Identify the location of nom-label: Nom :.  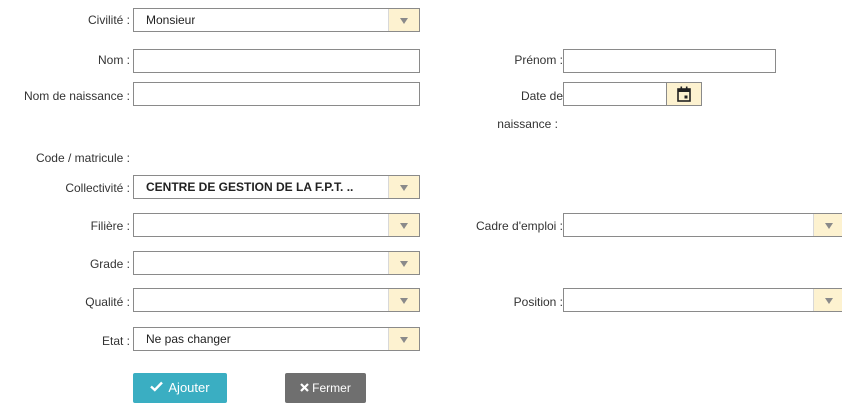
(113, 60).